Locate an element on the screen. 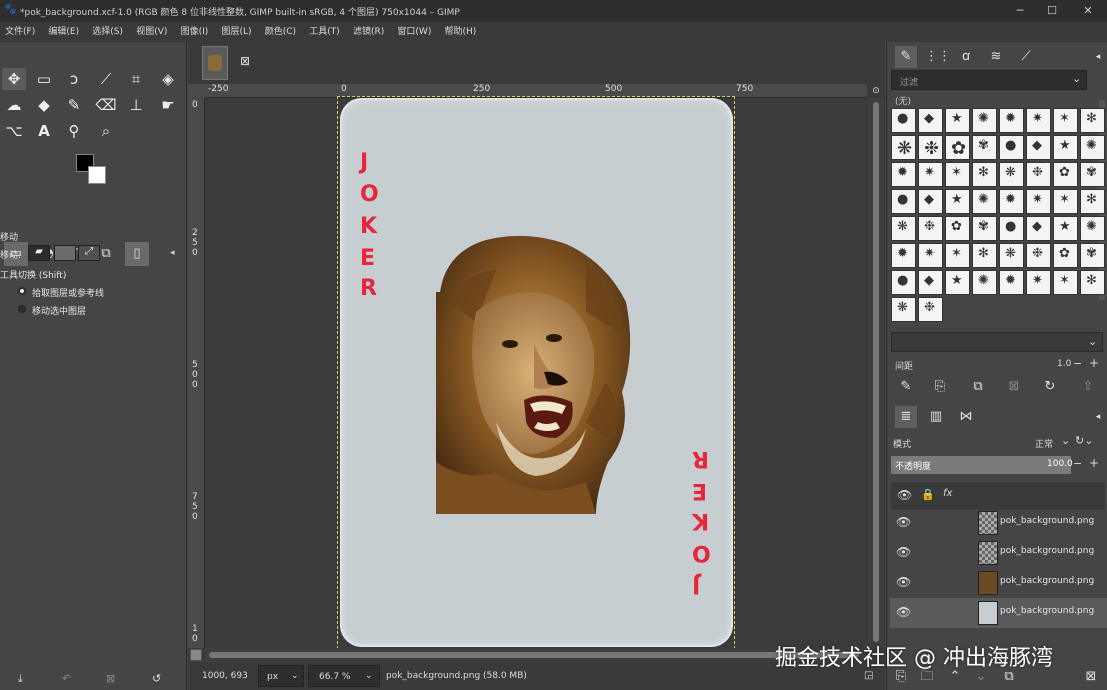 The image size is (1107, 690). decrease-icon: − is located at coordinates (1077, 363).